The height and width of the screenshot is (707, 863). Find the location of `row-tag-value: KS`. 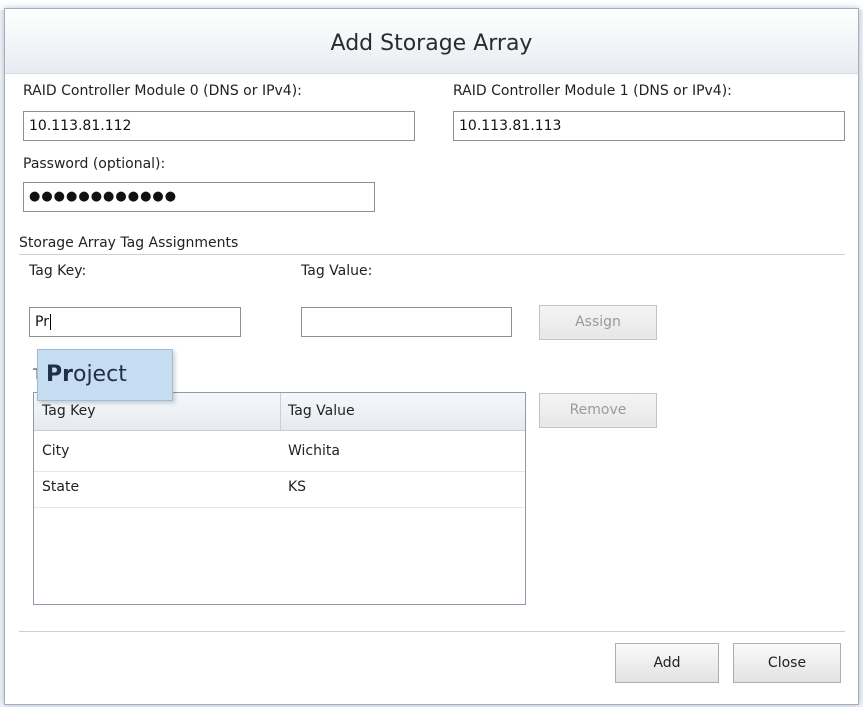

row-tag-value: KS is located at coordinates (297, 487).